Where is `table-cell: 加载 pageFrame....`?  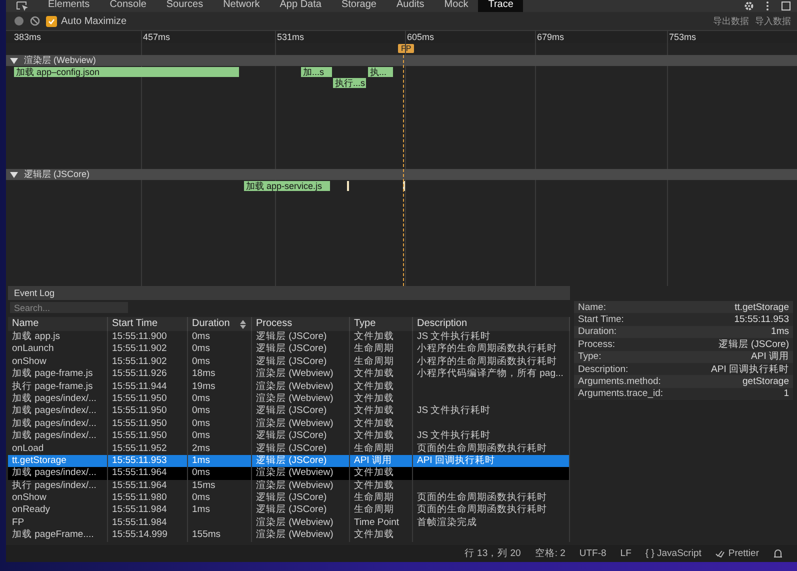
table-cell: 加载 pageFrame.... is located at coordinates (58, 535).